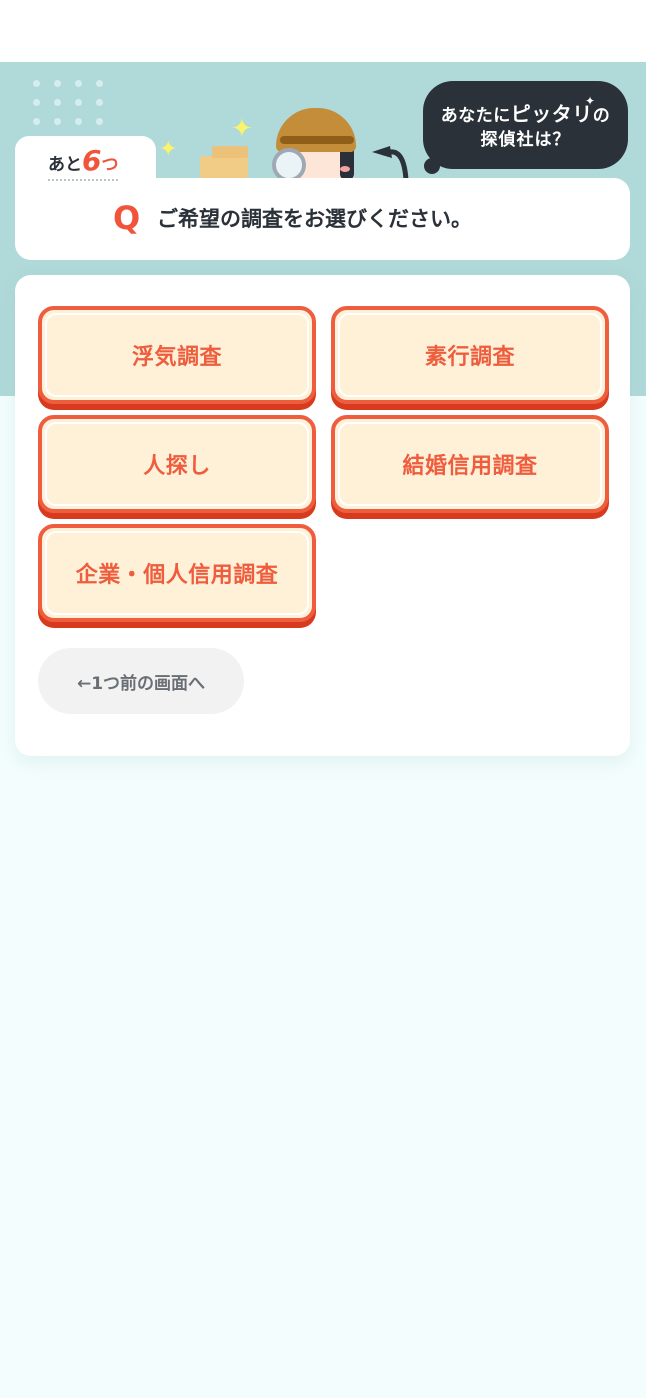  What do you see at coordinates (601, 116) in the screenshot?
I see `bubble-text-suffix: の` at bounding box center [601, 116].